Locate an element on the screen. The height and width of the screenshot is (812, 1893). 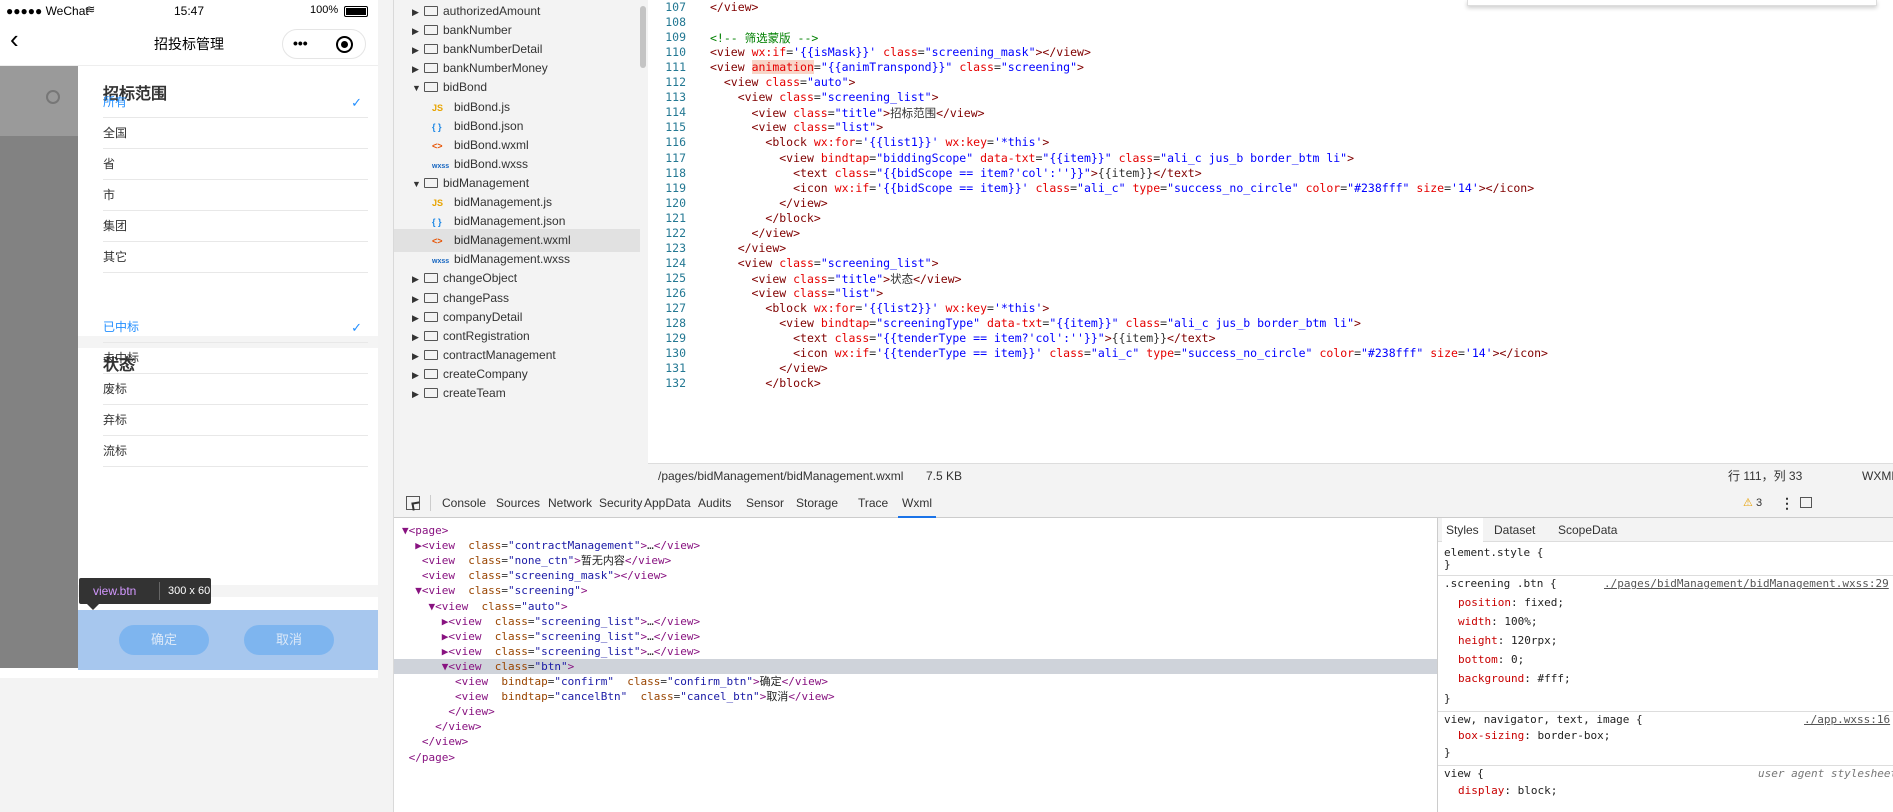
wxml-node: ▼<view class="screening"> is located at coordinates (915, 590).